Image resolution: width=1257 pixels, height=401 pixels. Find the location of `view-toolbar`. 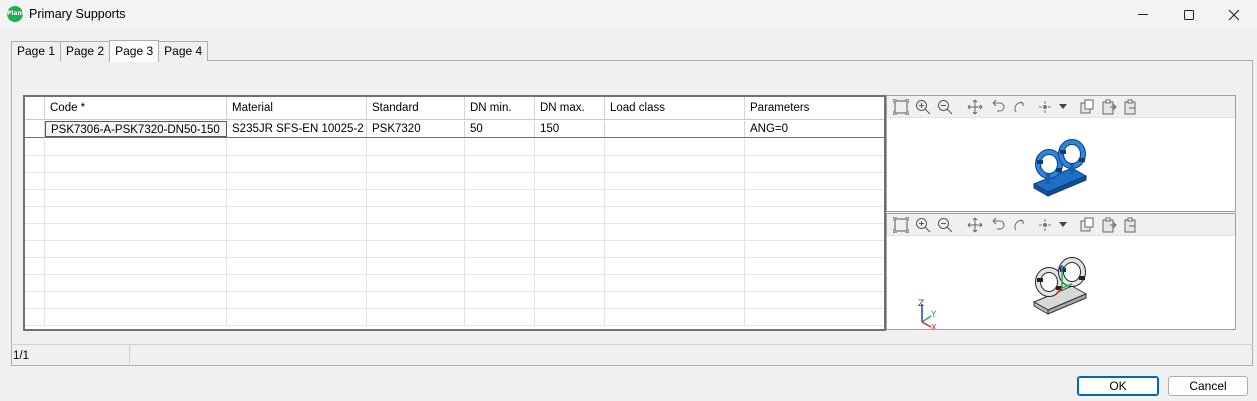

view-toolbar is located at coordinates (1061, 225).